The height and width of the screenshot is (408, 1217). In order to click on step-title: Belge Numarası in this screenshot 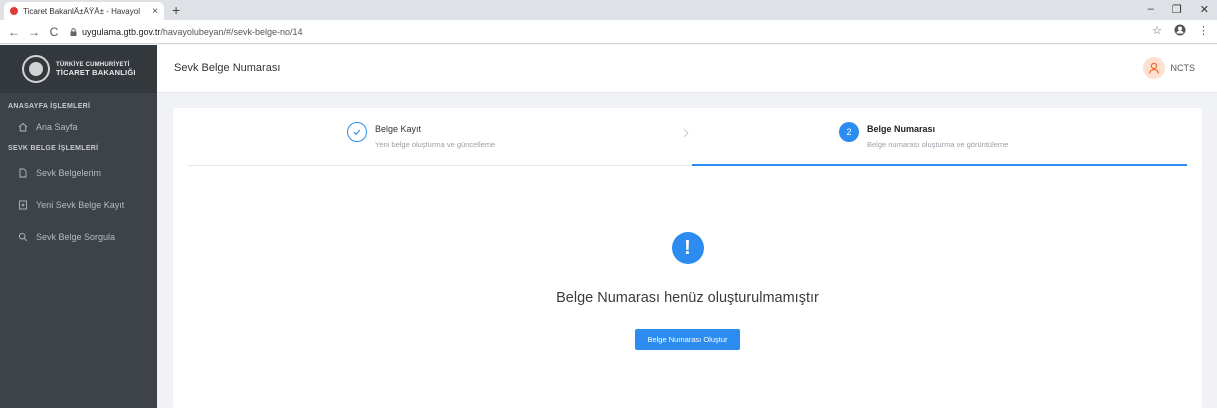, I will do `click(901, 129)`.